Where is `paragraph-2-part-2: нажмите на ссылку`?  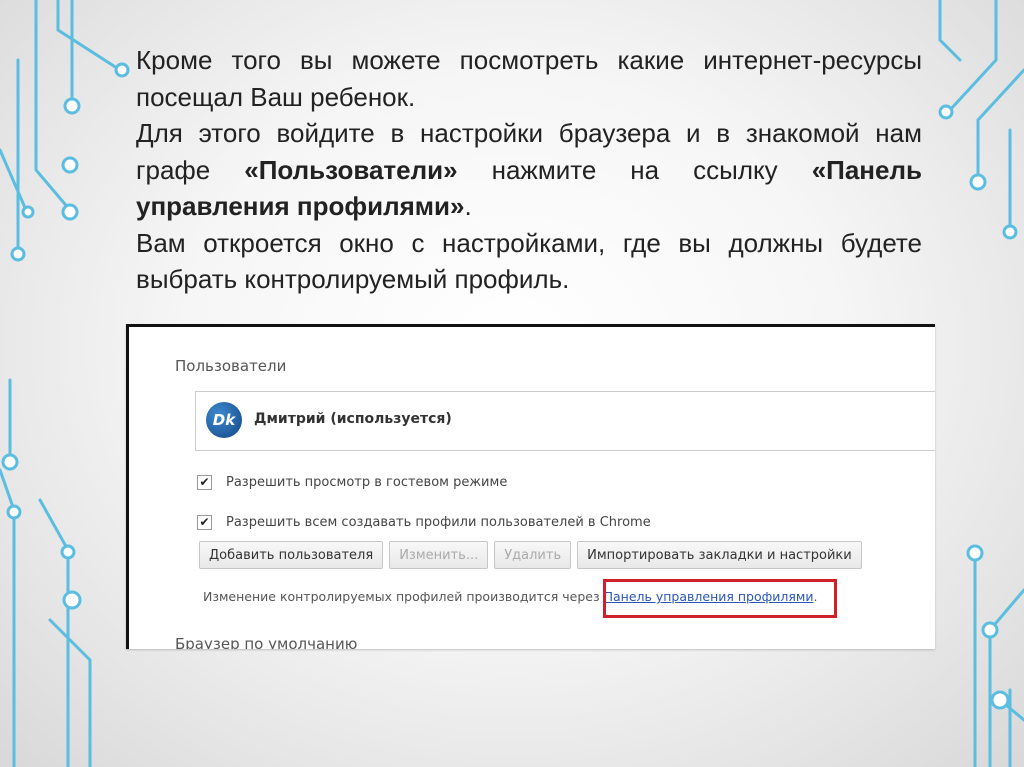 paragraph-2-part-2: нажмите на ссылку is located at coordinates (634, 169).